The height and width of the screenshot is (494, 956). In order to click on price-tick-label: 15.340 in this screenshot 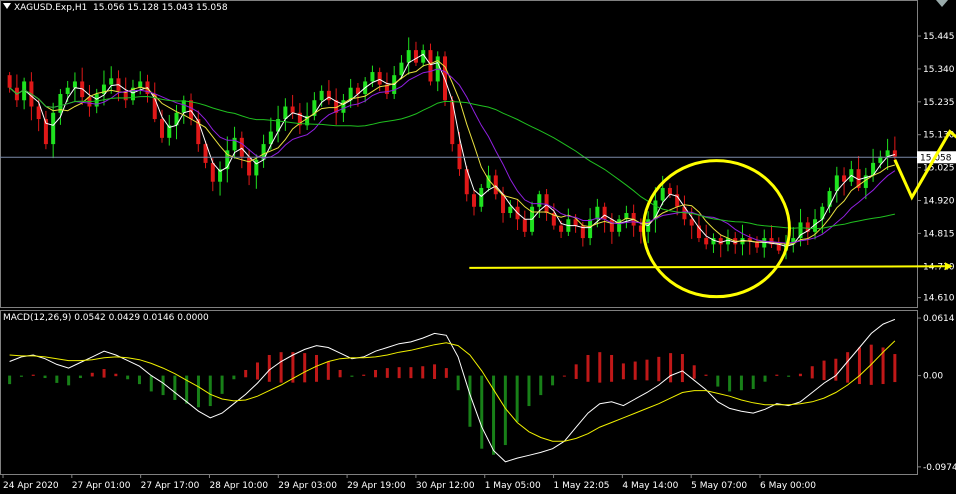, I will do `click(939, 70)`.